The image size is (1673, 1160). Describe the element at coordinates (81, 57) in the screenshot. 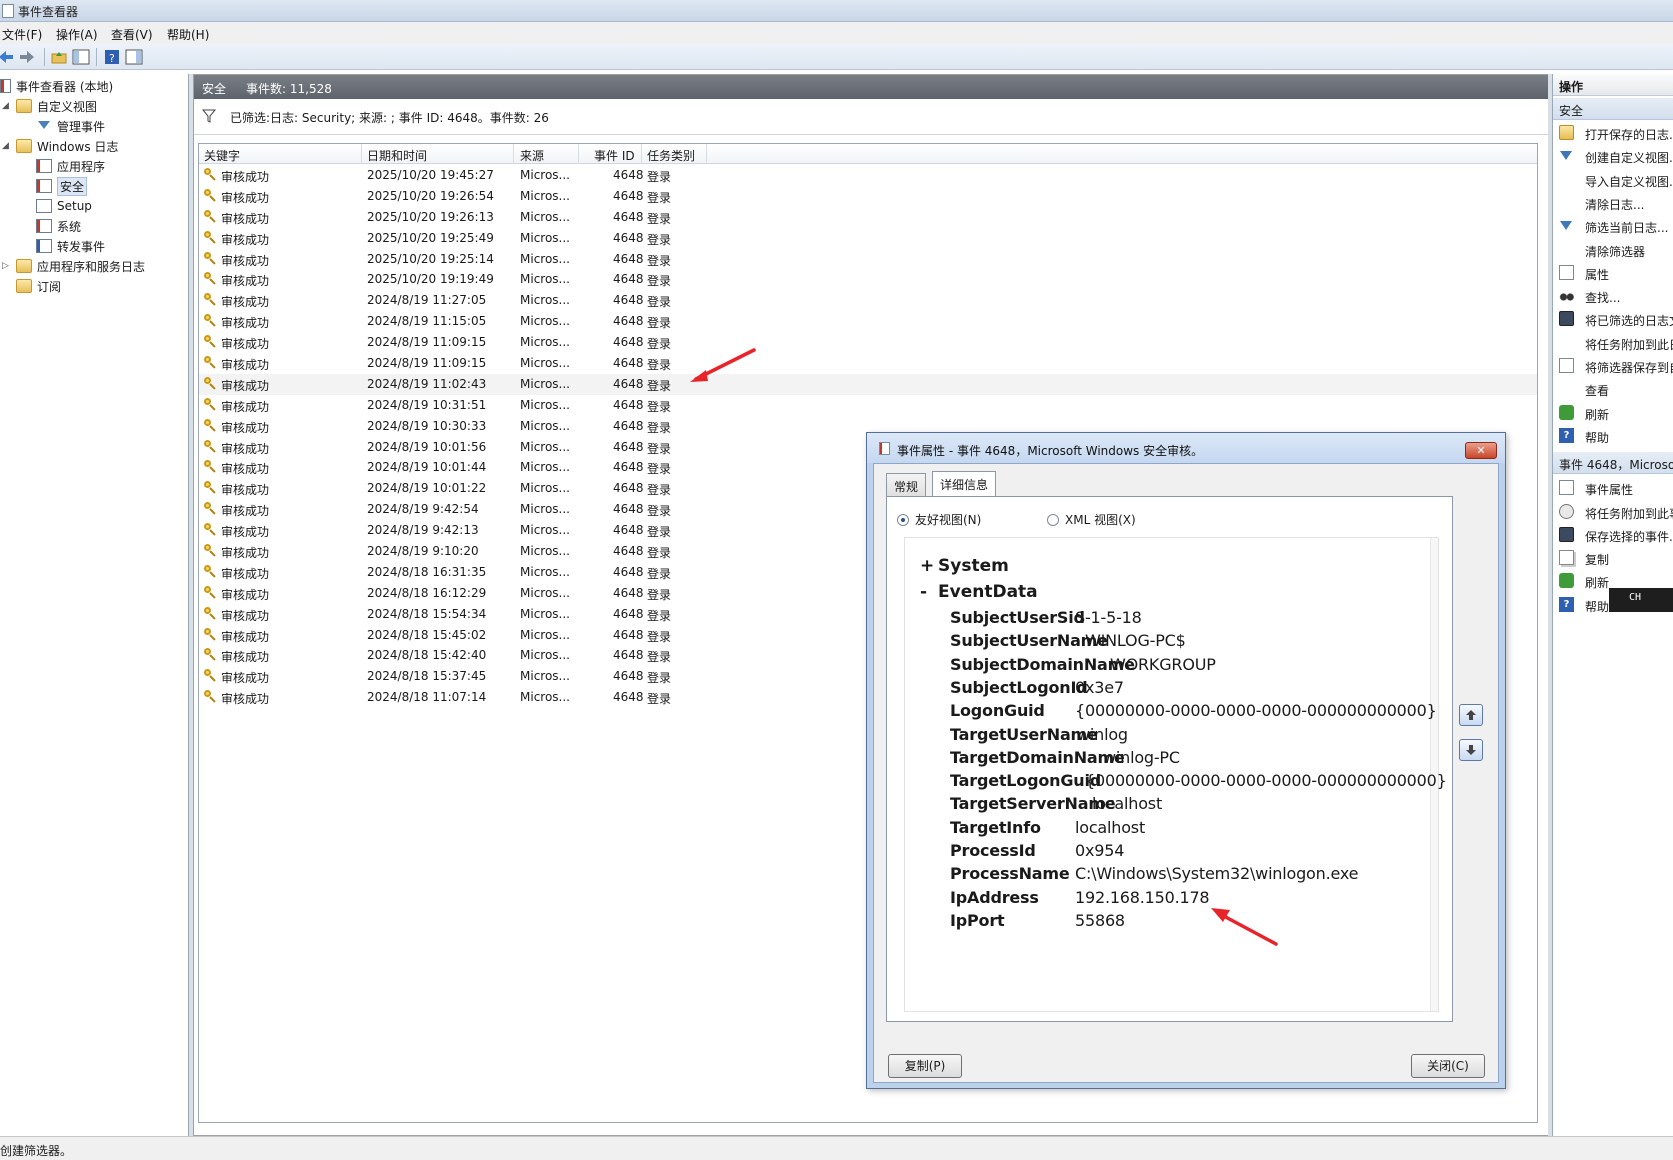

I see `show-hide-tree-icon` at that location.